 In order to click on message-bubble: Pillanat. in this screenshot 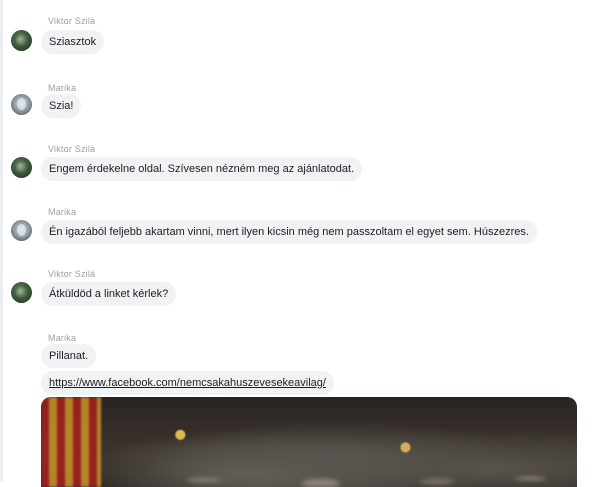, I will do `click(69, 356)`.